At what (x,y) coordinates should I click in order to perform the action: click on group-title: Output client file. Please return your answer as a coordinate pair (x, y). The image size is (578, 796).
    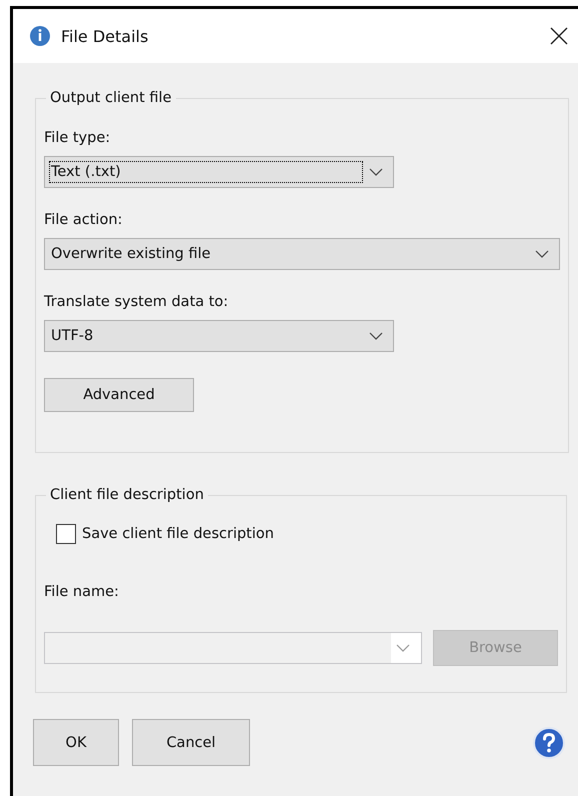
    Looking at the image, I should click on (110, 98).